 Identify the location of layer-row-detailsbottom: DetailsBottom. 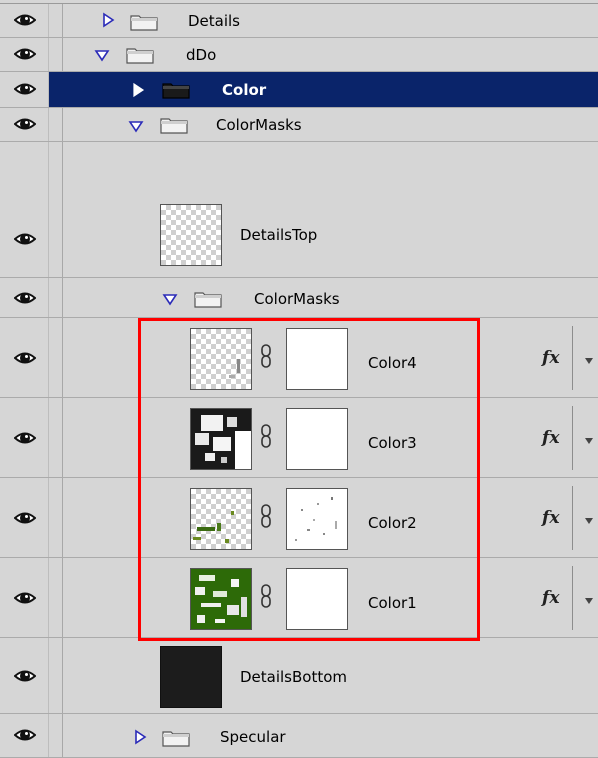
(299, 676).